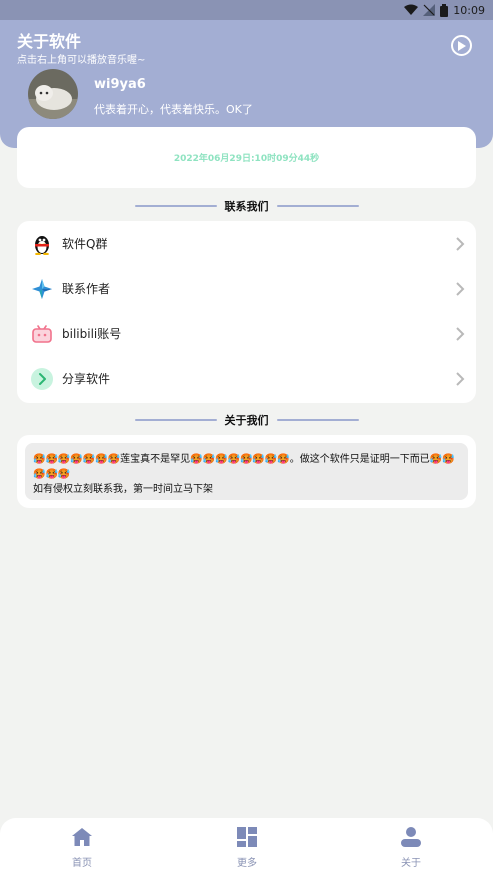 The width and height of the screenshot is (493, 876). What do you see at coordinates (53, 94) in the screenshot?
I see `avatar` at bounding box center [53, 94].